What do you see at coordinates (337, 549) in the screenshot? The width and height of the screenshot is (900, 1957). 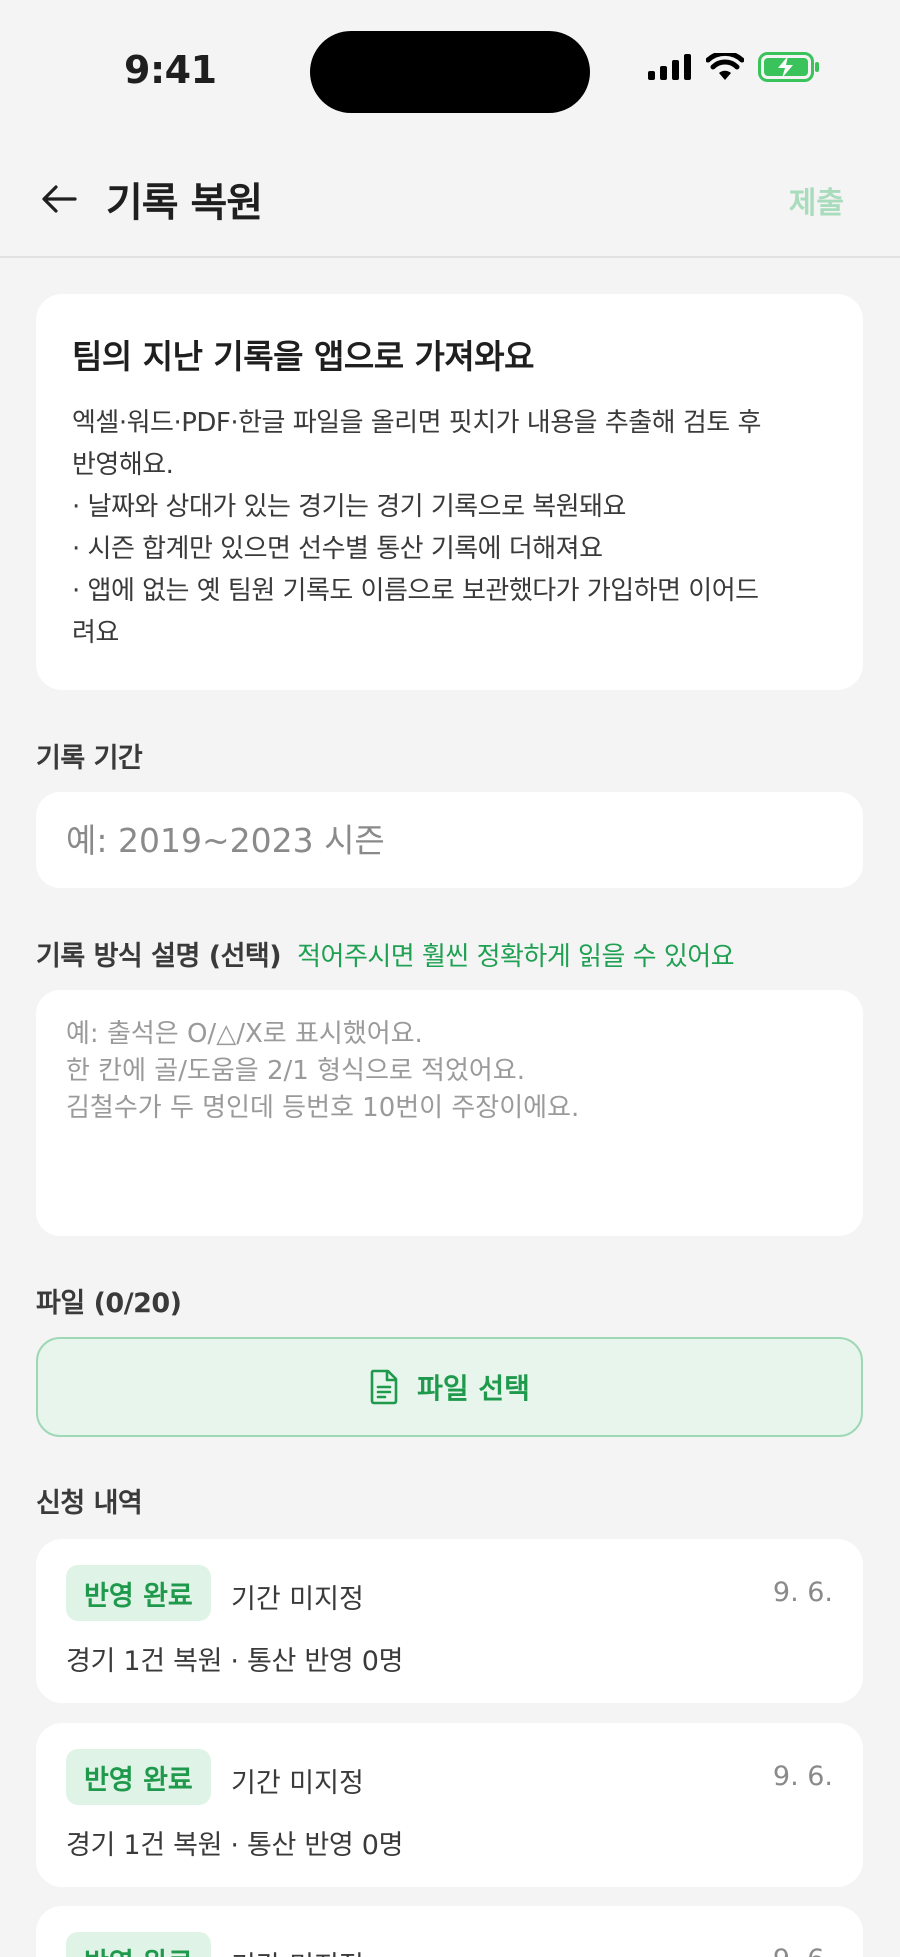 I see `intro-bullet: · 시즌 합계만 있으면 선수별 통산 기록에 더해져요` at bounding box center [337, 549].